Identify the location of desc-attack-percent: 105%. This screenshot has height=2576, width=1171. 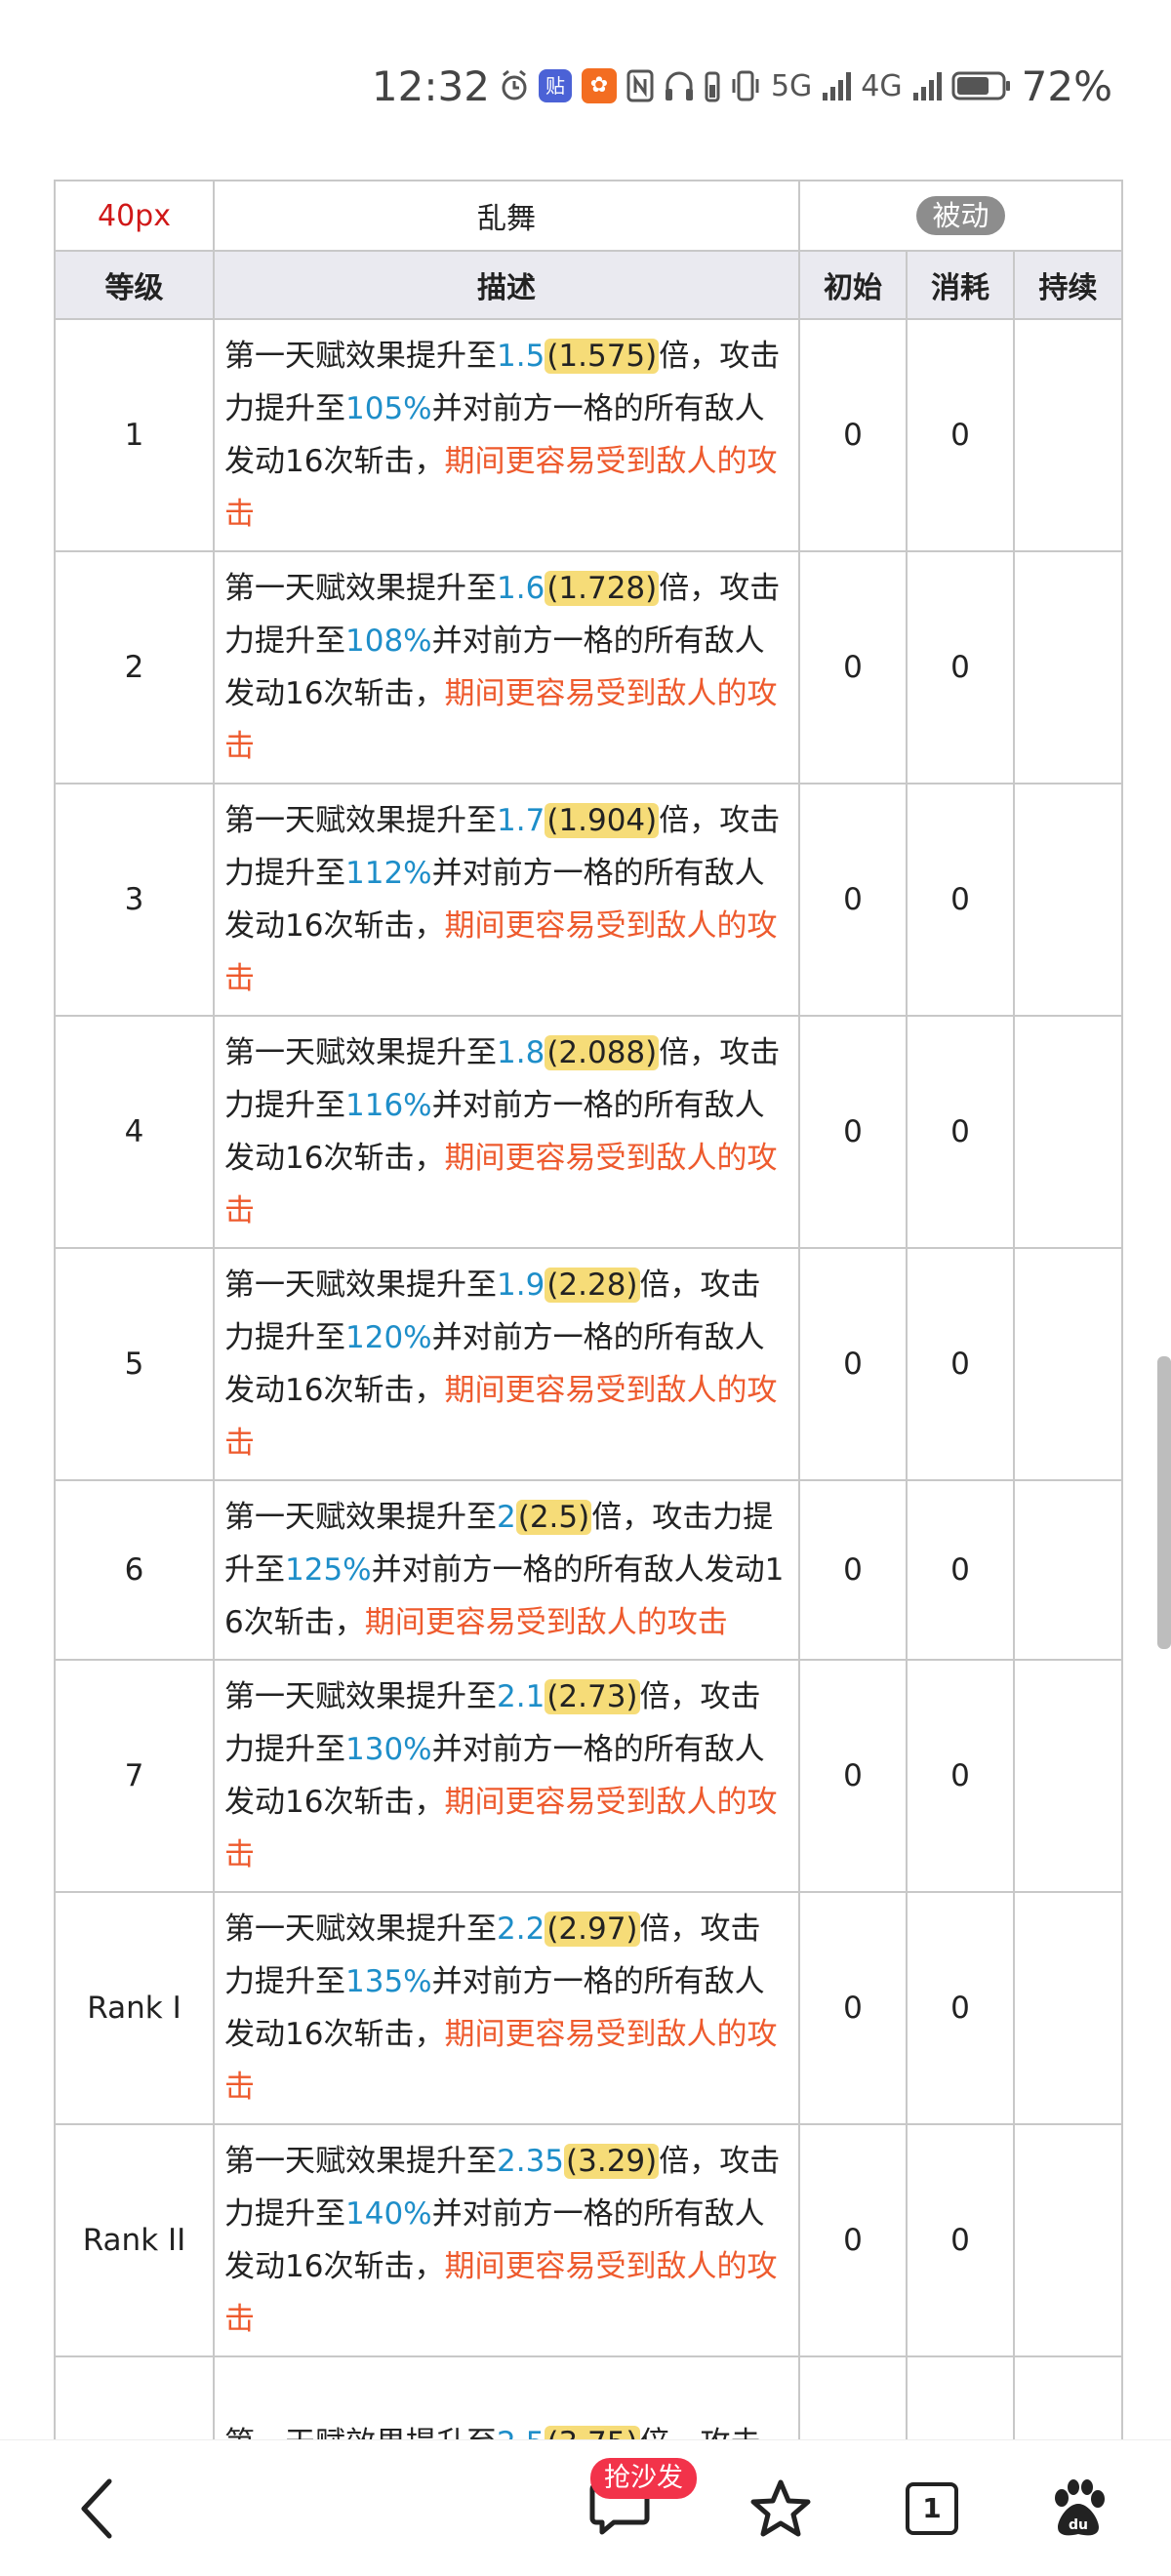
(388, 408).